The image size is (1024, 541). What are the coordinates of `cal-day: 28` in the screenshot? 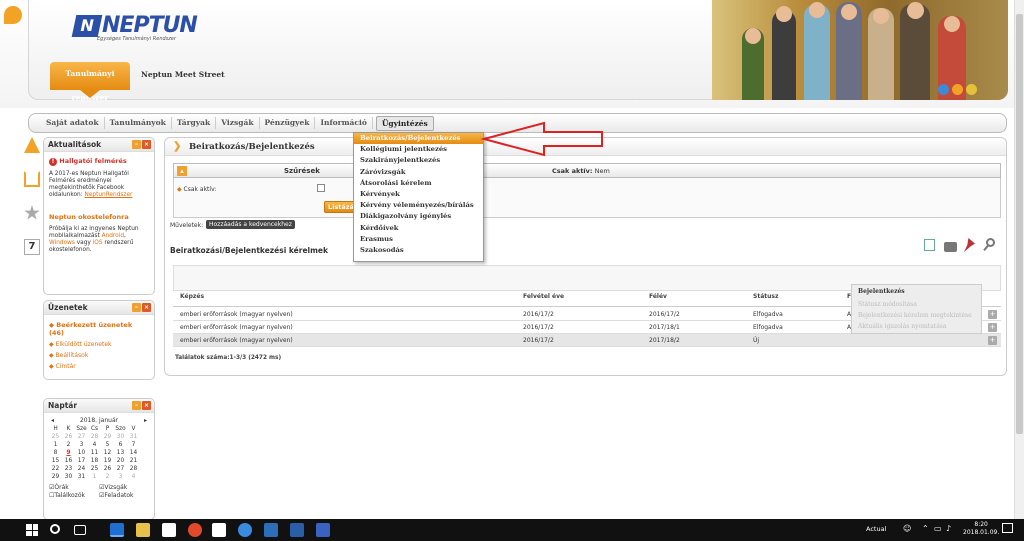 It's located at (94, 437).